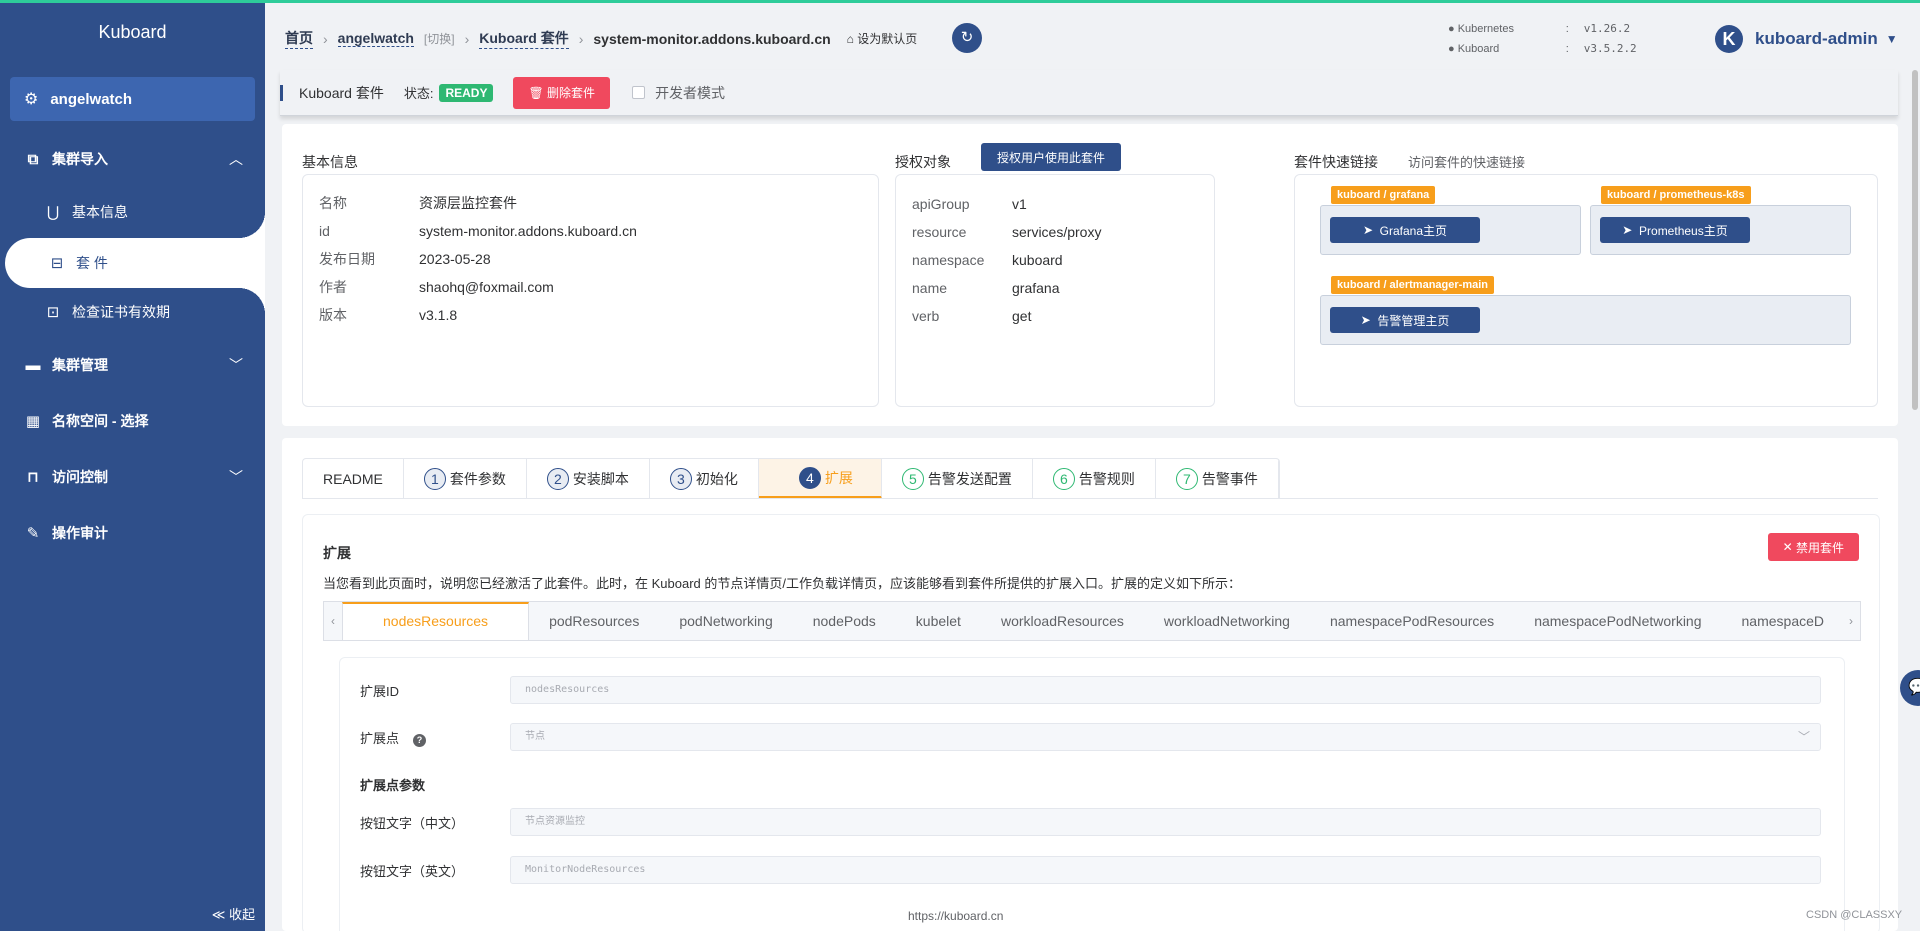 The width and height of the screenshot is (1920, 931). Describe the element at coordinates (639, 92) in the screenshot. I see `dev-mode-checkbox` at that location.